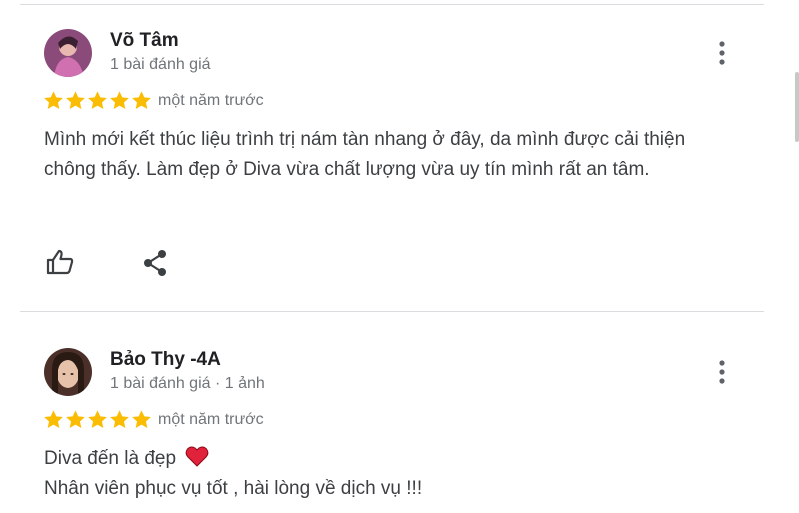  What do you see at coordinates (110, 458) in the screenshot?
I see `review-text-fragment: Diva đến là đẹp` at bounding box center [110, 458].